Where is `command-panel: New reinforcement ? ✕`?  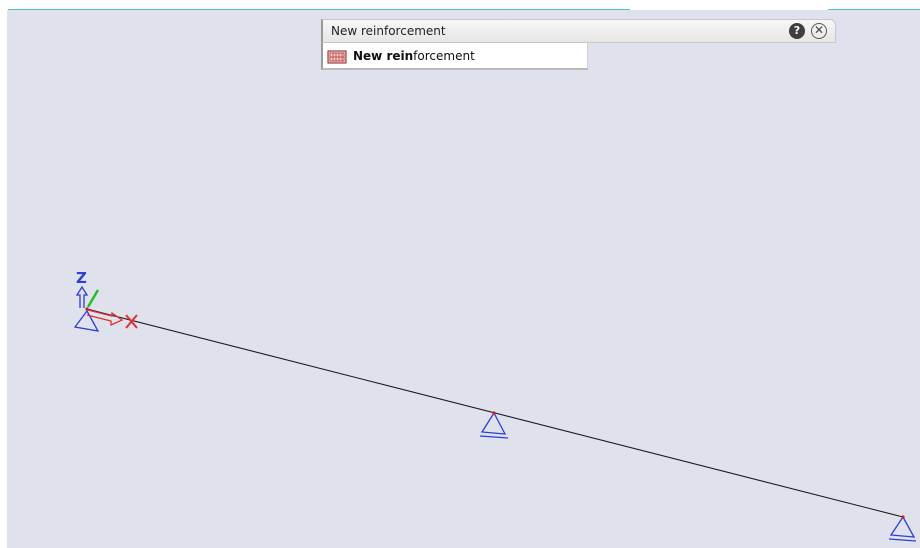
command-panel: New reinforcement ? ✕ is located at coordinates (578, 31).